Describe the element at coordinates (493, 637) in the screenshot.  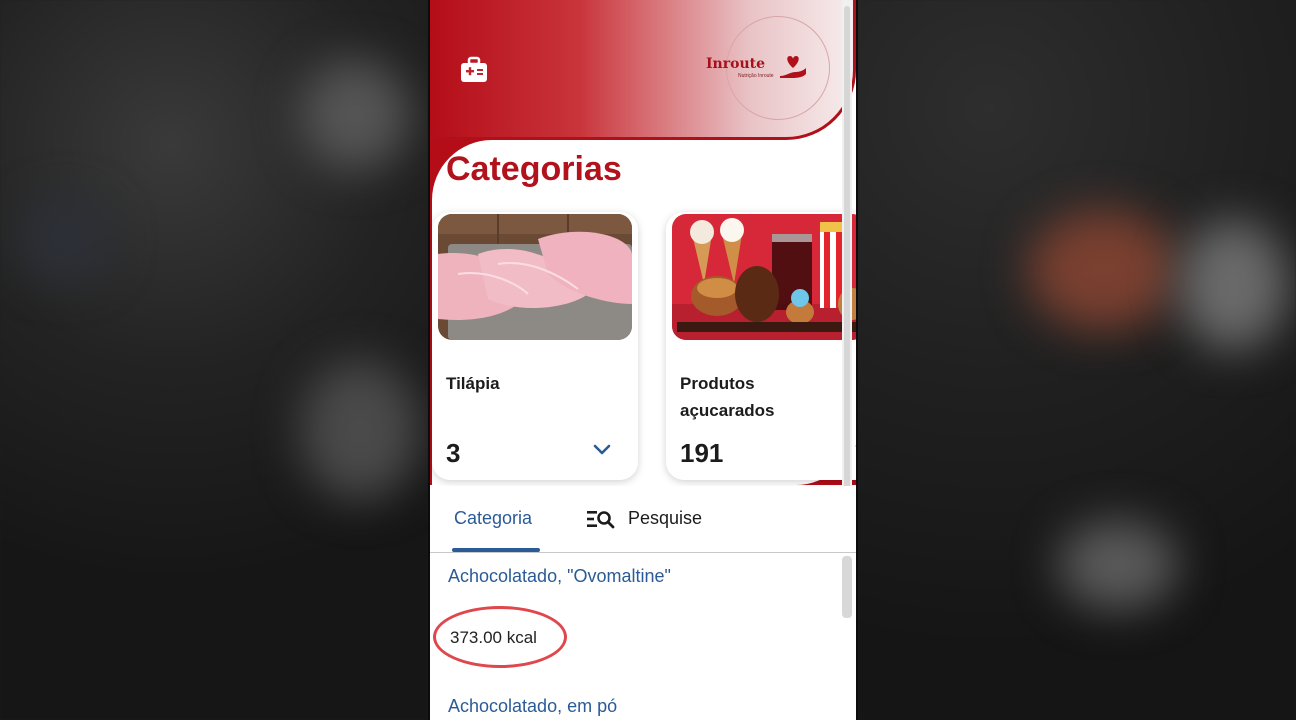
I see `food-item-kcal: 373.00 kcal` at that location.